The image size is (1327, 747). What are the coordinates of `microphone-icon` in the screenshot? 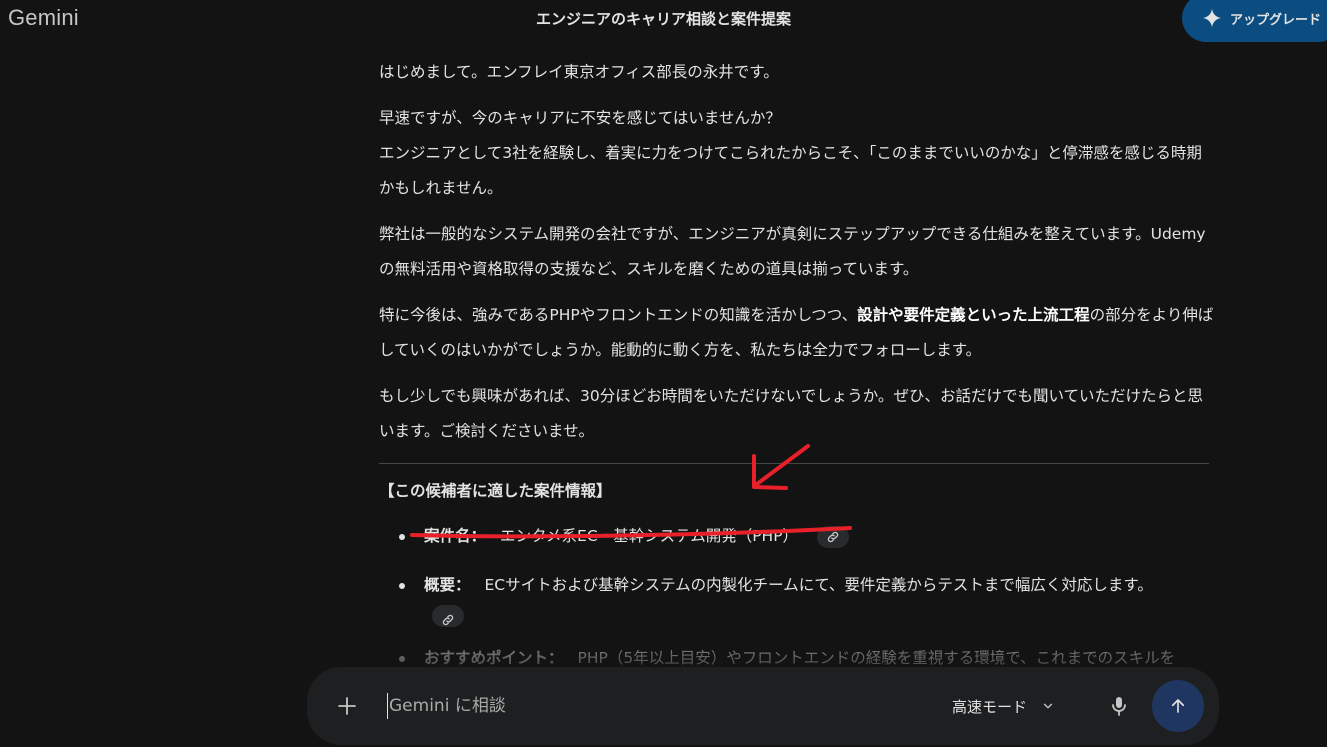 It's located at (1119, 706).